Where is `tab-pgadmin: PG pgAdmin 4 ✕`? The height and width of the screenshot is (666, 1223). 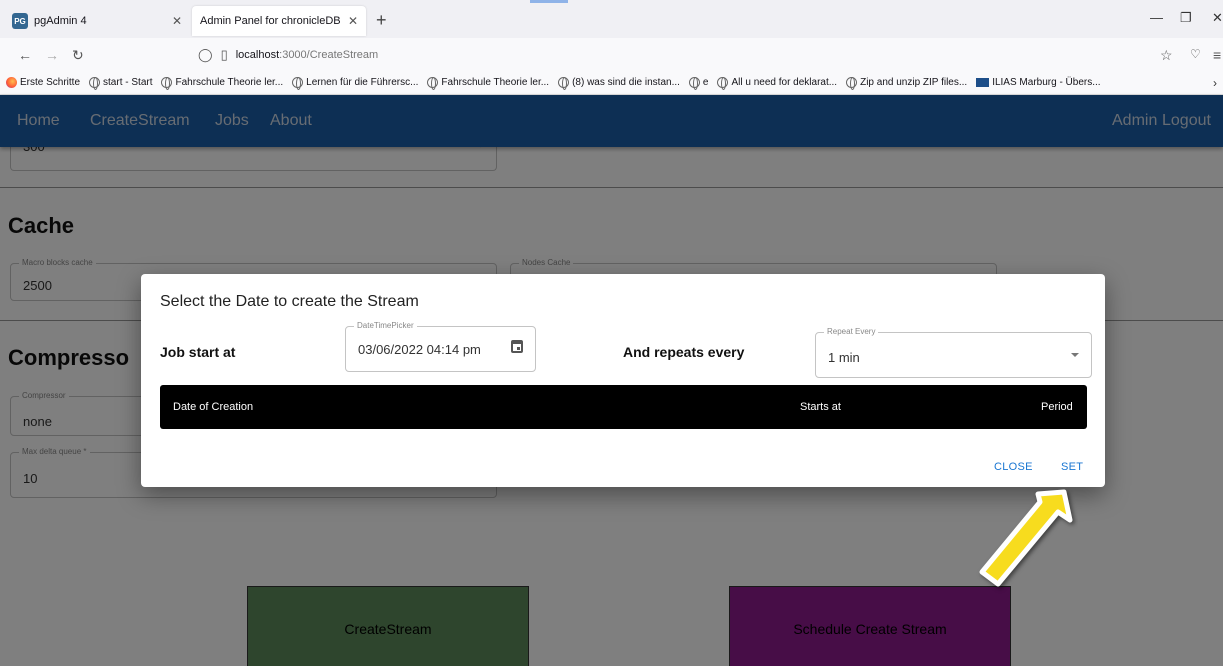 tab-pgadmin: PG pgAdmin 4 ✕ is located at coordinates (98, 21).